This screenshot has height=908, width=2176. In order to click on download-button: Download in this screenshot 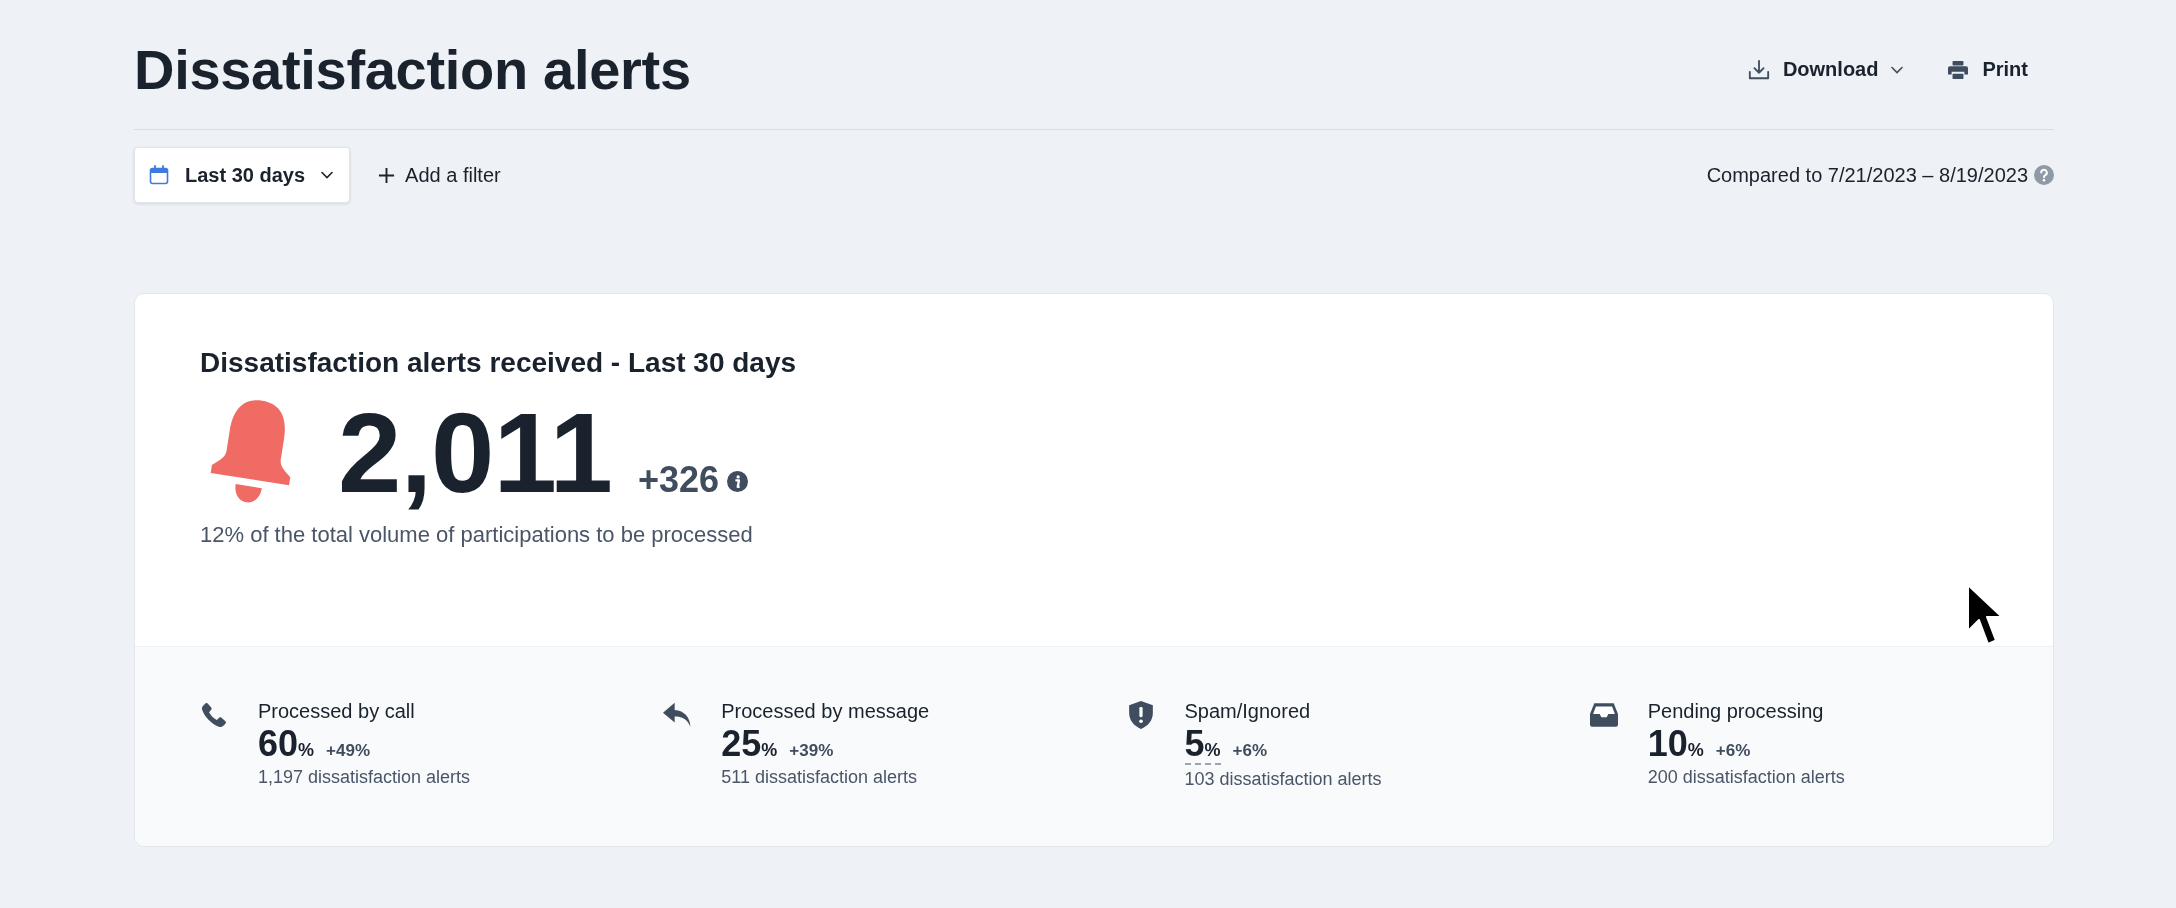, I will do `click(1825, 69)`.